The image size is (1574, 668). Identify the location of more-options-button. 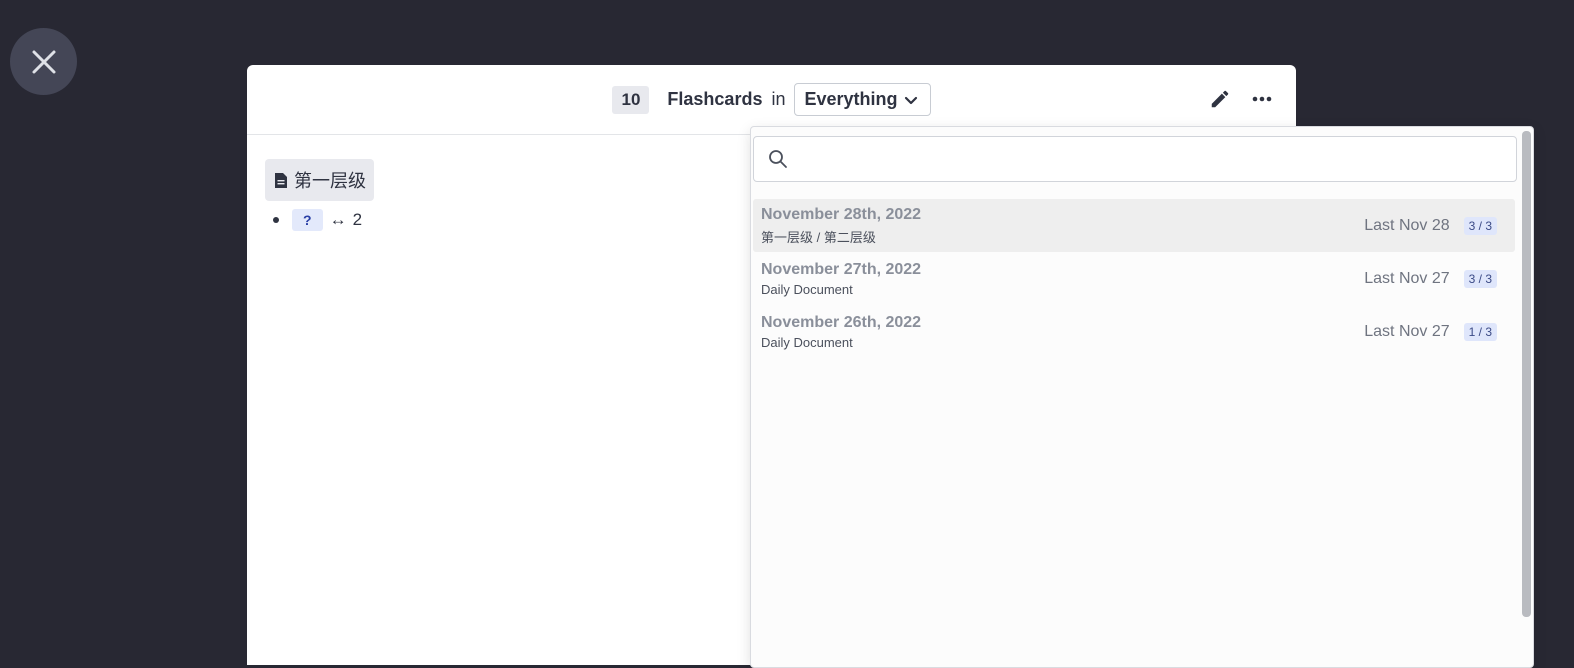
(1262, 99).